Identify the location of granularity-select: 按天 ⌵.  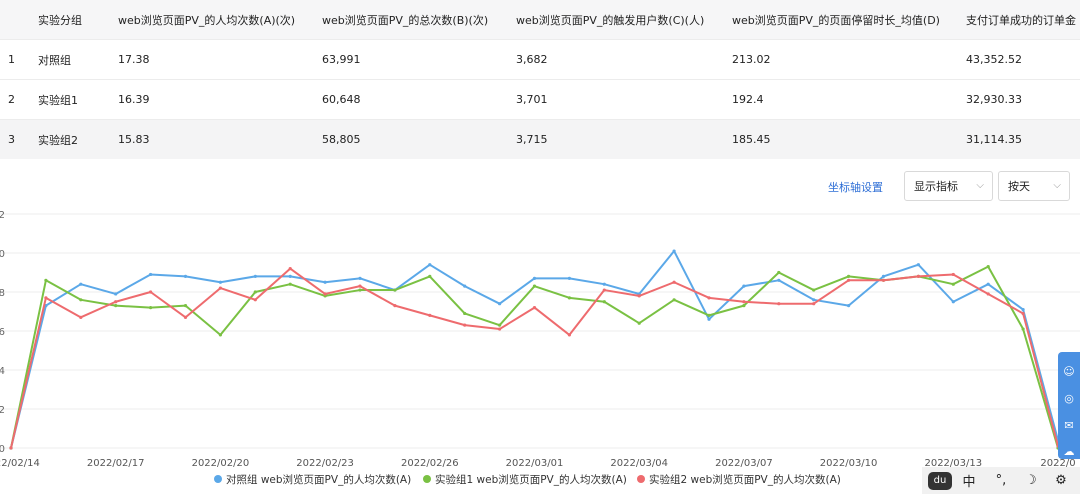
(1034, 186).